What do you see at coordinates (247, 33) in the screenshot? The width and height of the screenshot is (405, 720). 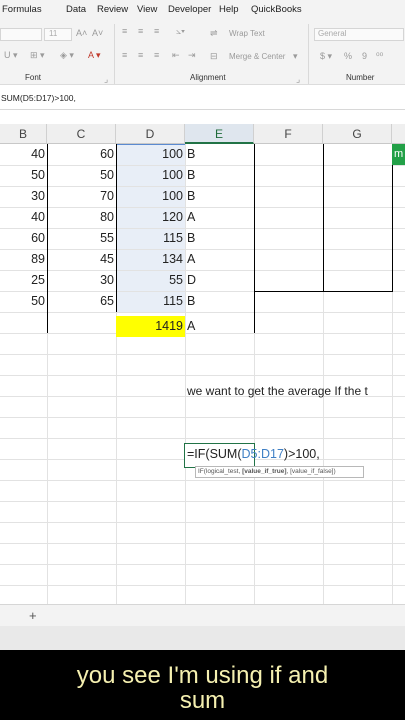 I see `wrap-text-button: Wrap Text` at bounding box center [247, 33].